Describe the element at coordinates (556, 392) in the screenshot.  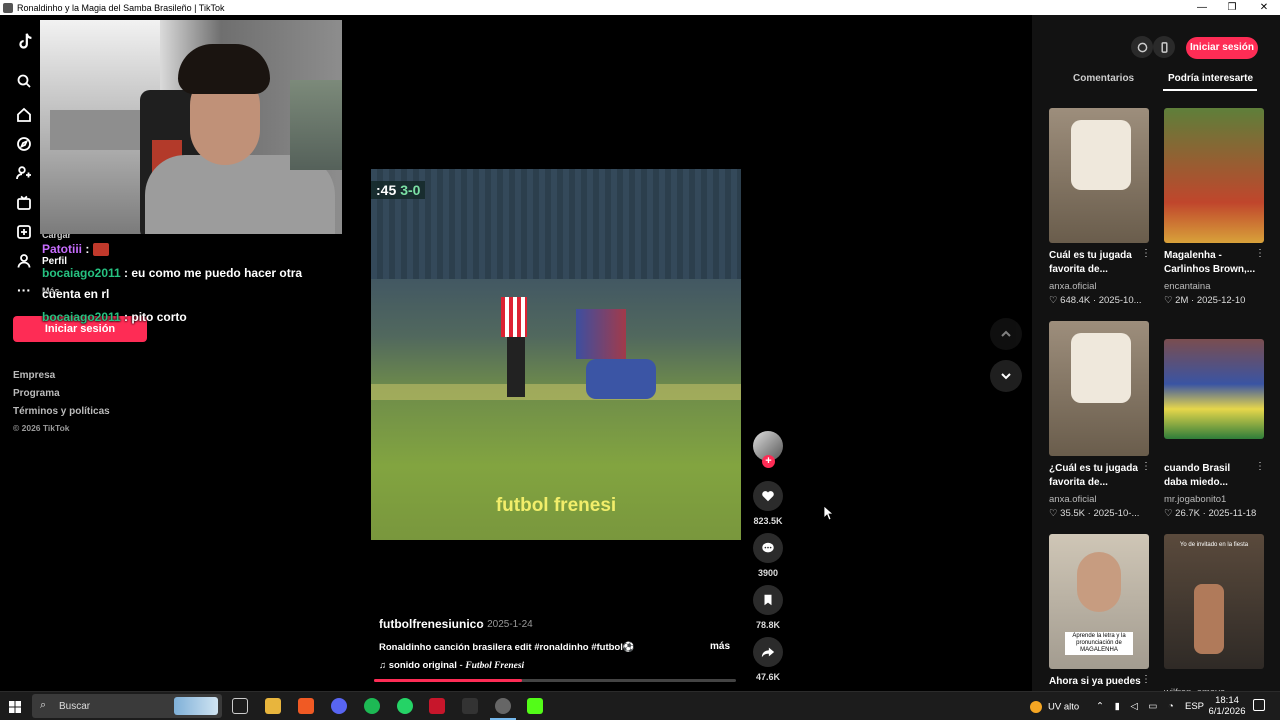
I see `advertising-boards` at that location.